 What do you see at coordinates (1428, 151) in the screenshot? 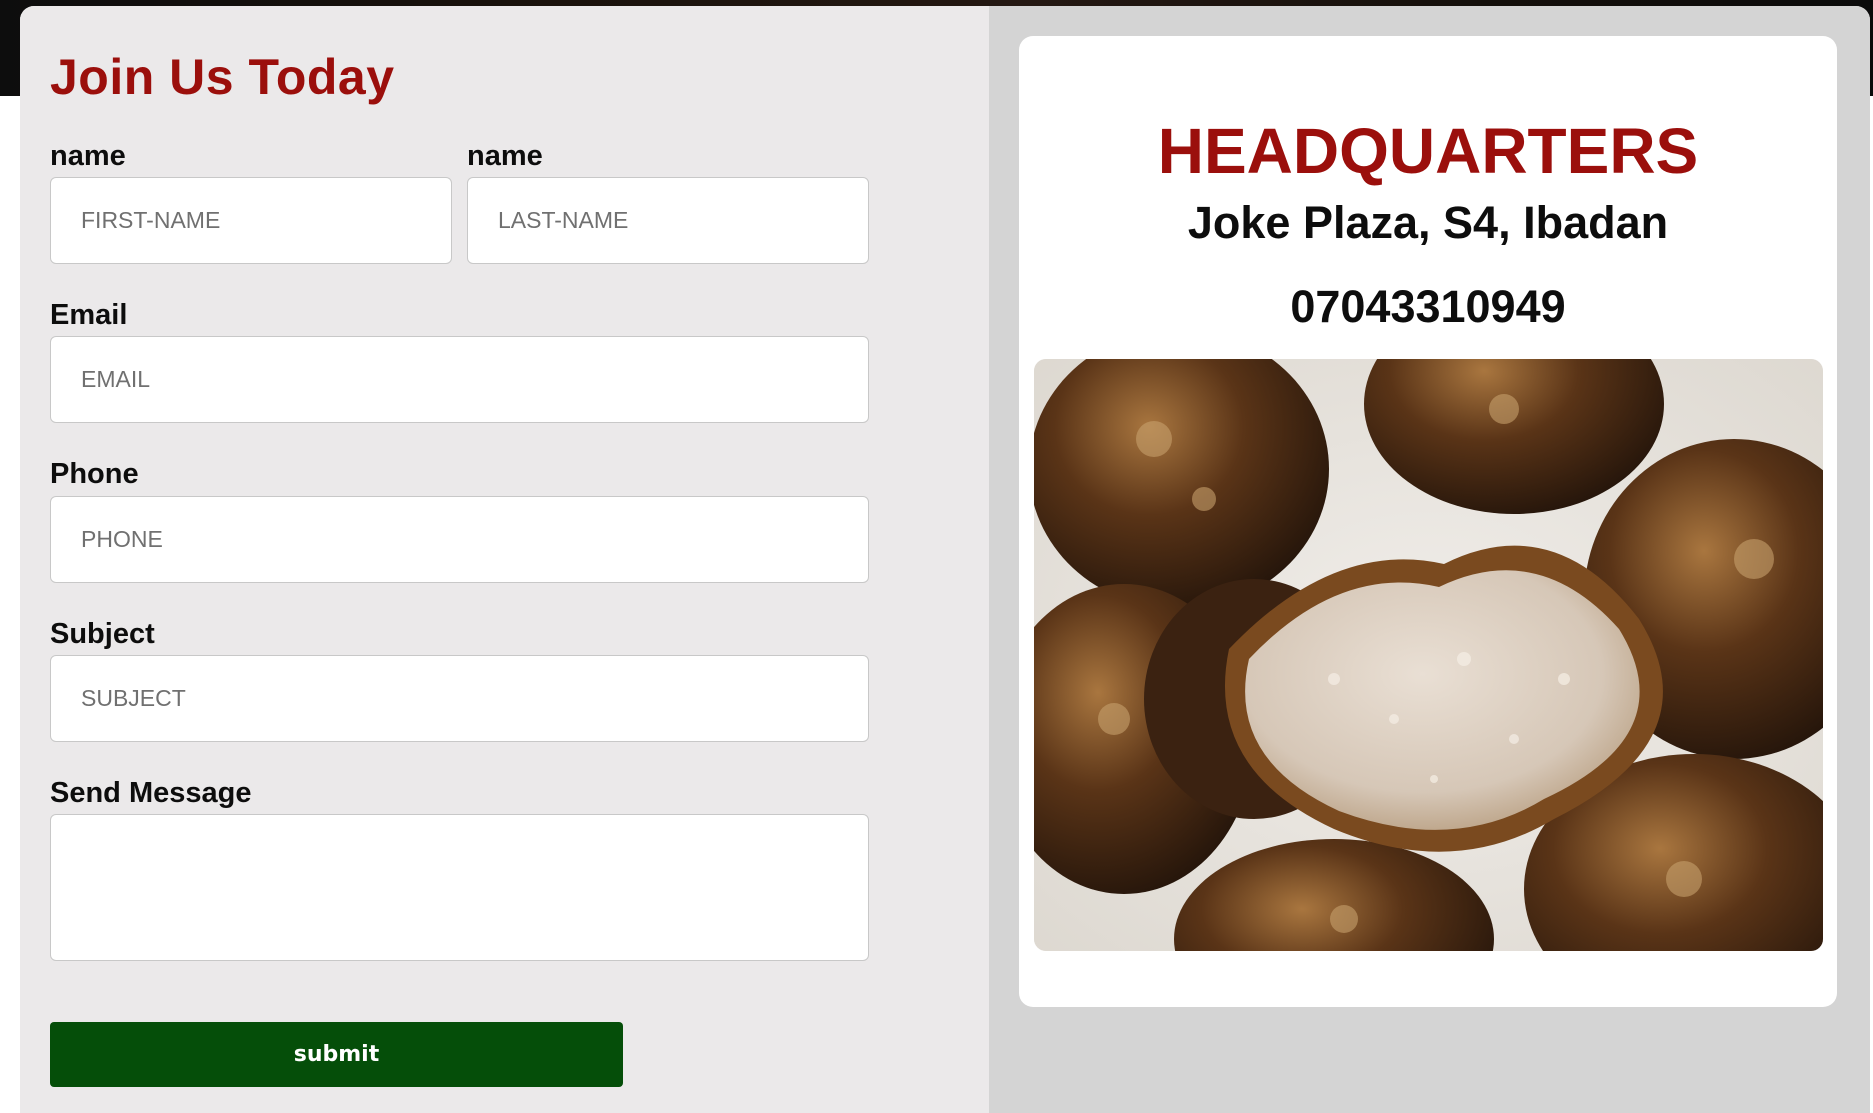
I see `headquarters-title: HEADQUARTERS` at bounding box center [1428, 151].